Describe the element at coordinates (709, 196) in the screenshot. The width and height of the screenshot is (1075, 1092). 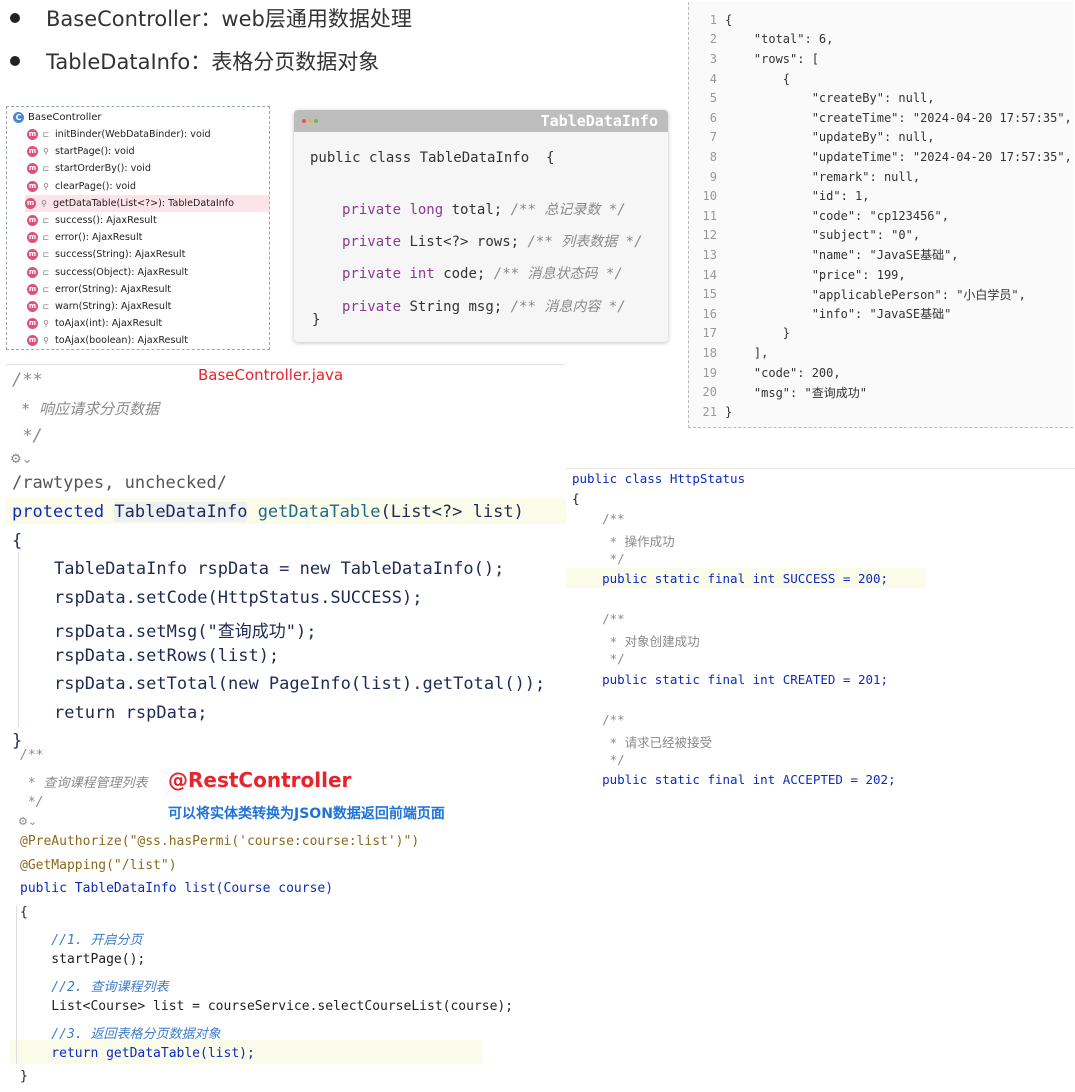
I see `line-number: 10` at that location.